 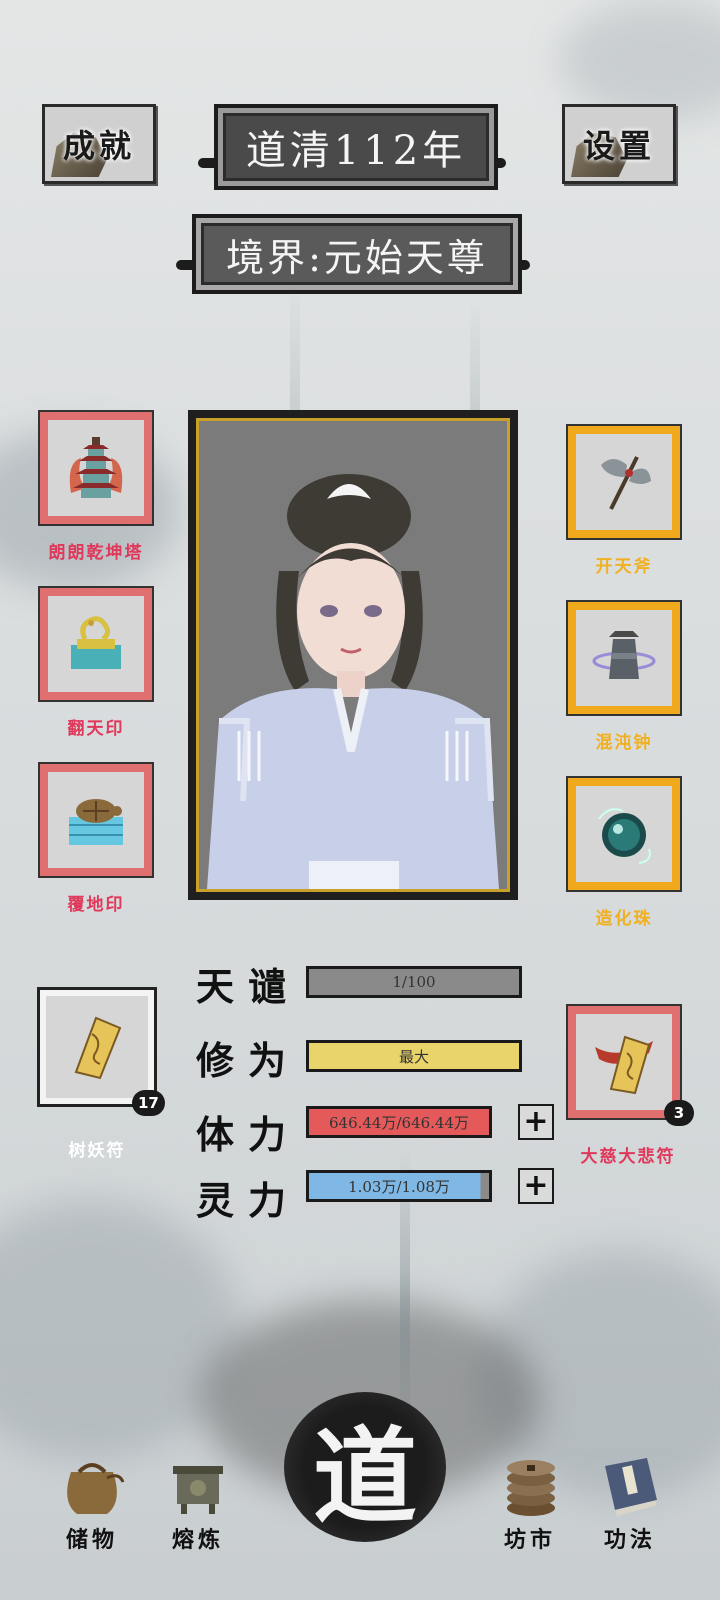 I want to click on equip-label-right-1: 开天斧, so click(x=624, y=567).